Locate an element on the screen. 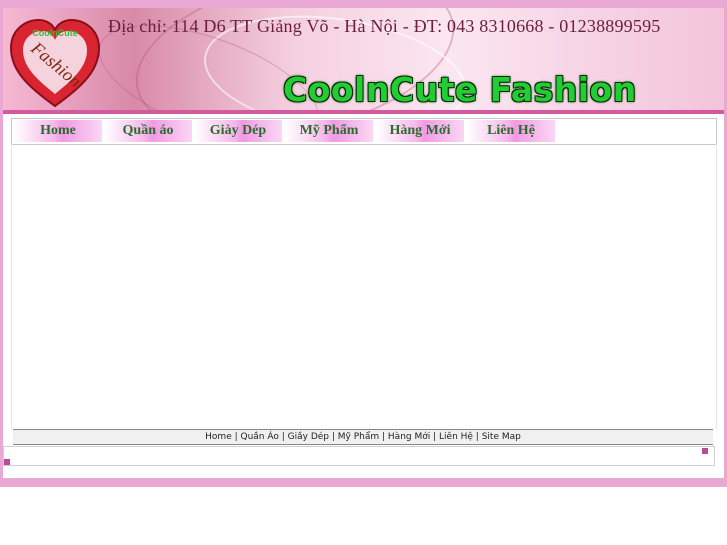  footer-link-my-pham: Mỹ Phẩm is located at coordinates (358, 437).